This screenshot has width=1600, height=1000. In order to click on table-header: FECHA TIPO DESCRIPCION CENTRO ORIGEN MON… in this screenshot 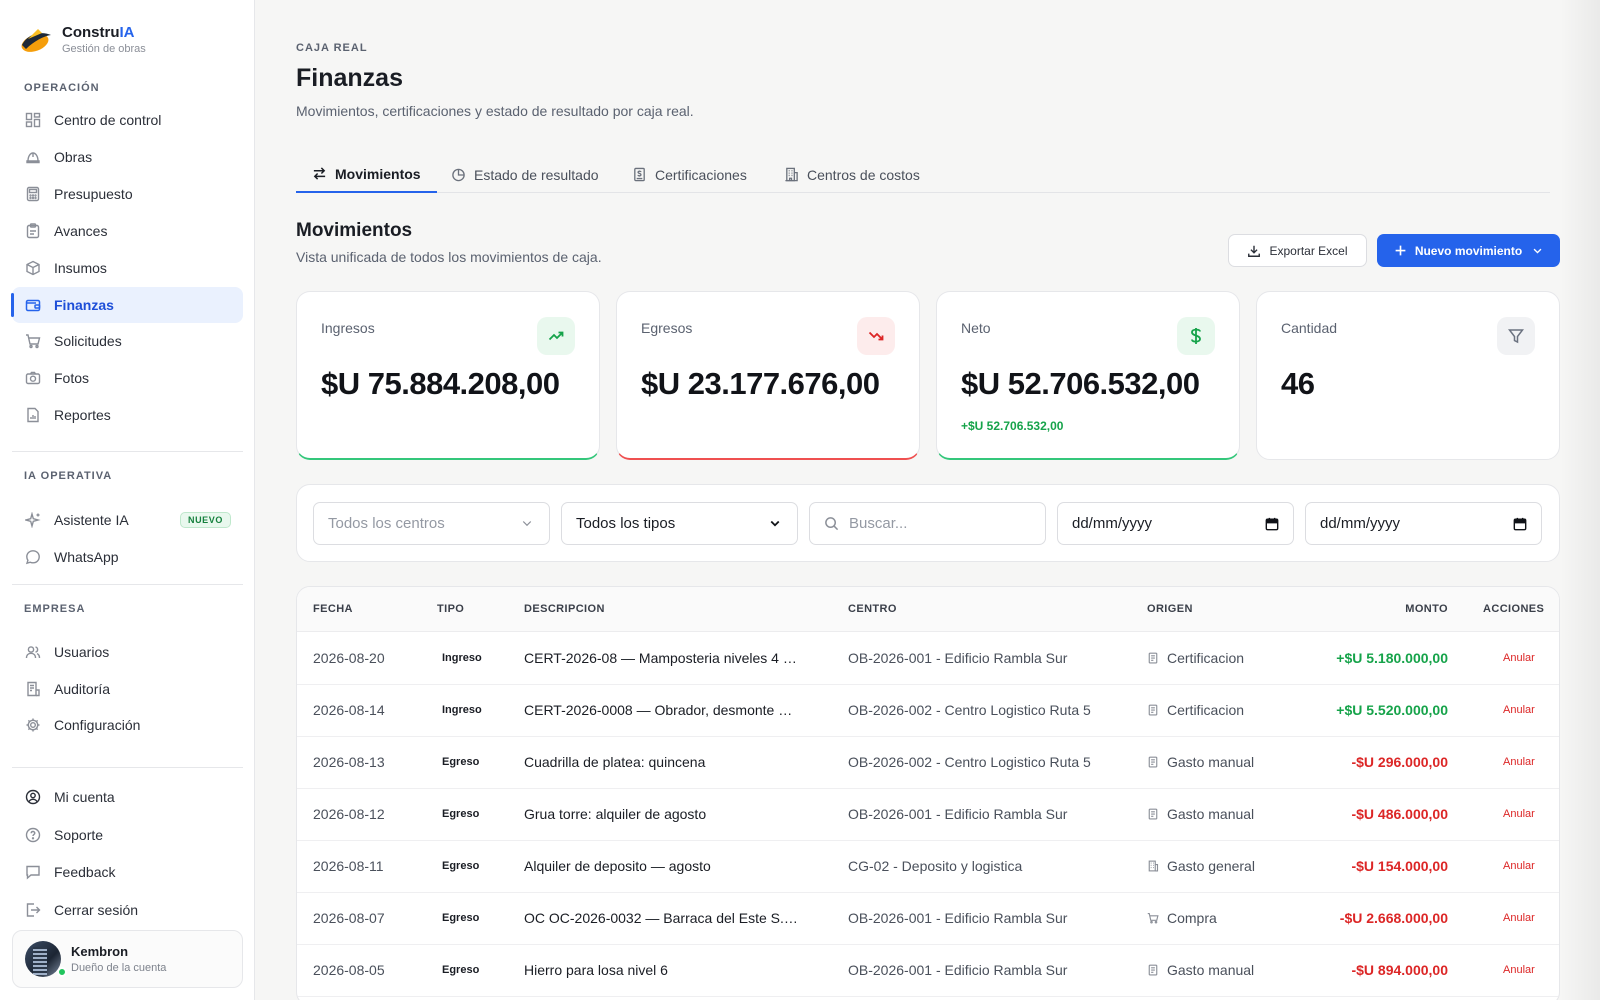, I will do `click(928, 609)`.